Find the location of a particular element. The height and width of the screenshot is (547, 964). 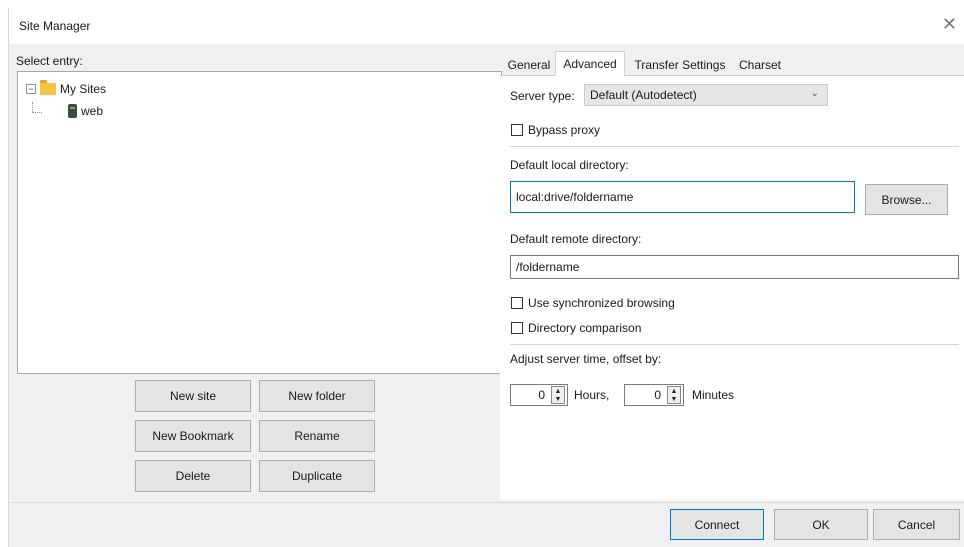

tree-item-my-sites: − My Sites is located at coordinates (66, 88).